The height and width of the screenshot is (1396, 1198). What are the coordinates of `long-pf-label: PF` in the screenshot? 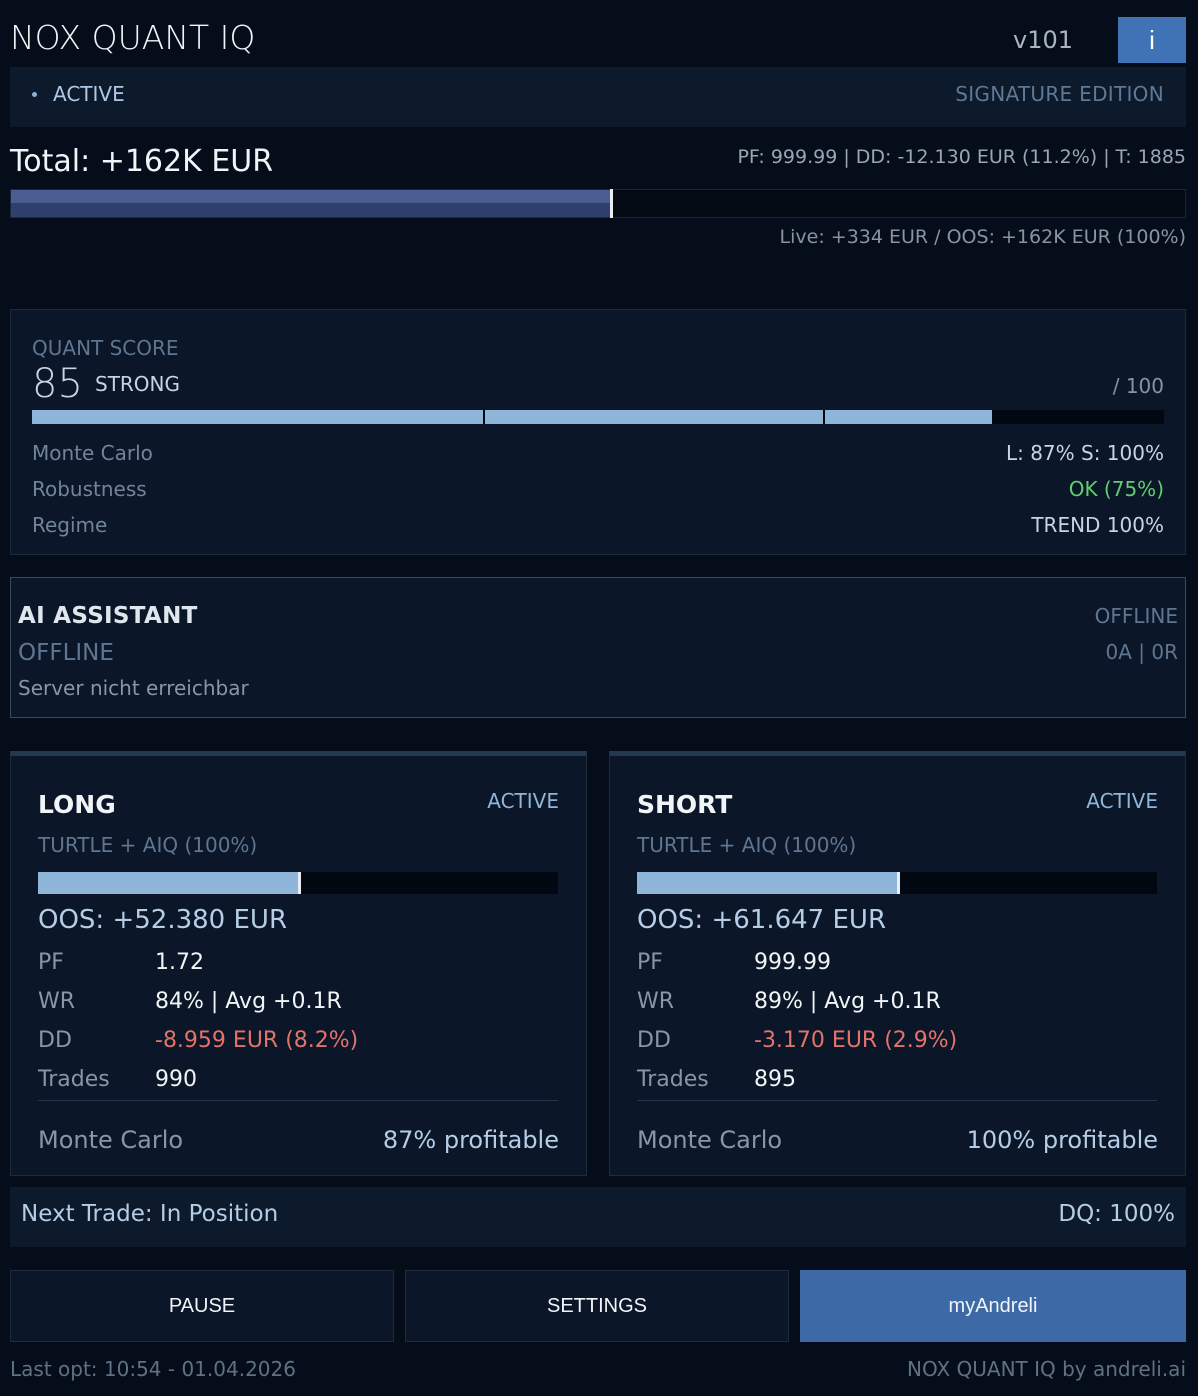 It's located at (51, 962).